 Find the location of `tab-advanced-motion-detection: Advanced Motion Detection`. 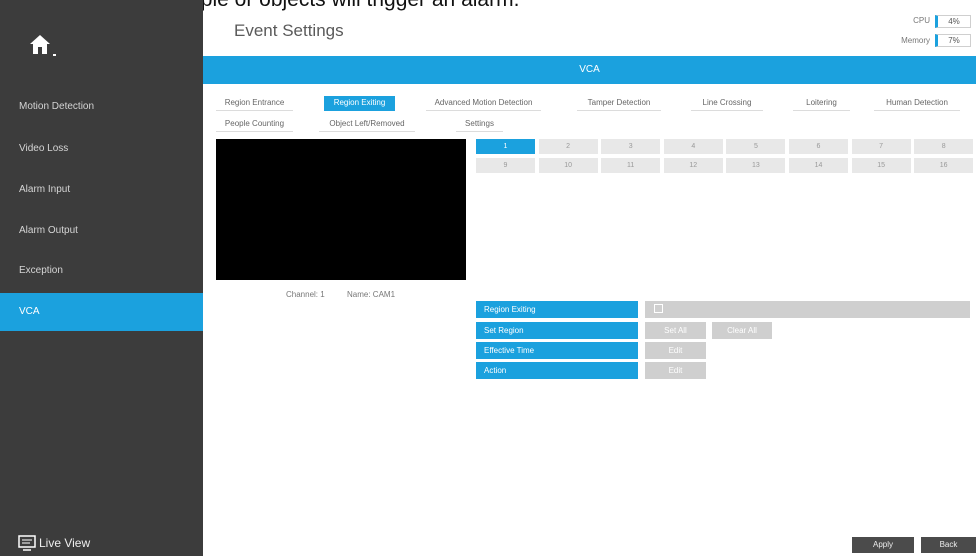

tab-advanced-motion-detection: Advanced Motion Detection is located at coordinates (483, 103).